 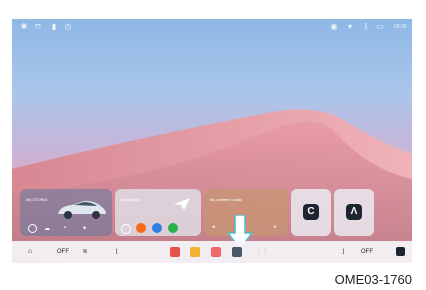 What do you see at coordinates (157, 228) in the screenshot?
I see `work-destination-icon` at bounding box center [157, 228].